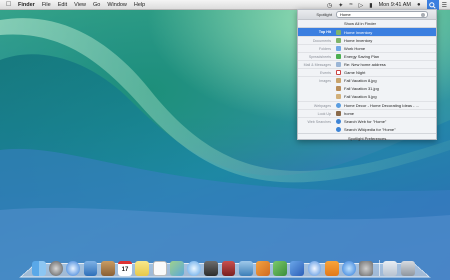  Describe the element at coordinates (379, 268) in the screenshot. I see `dock-divider` at that location.